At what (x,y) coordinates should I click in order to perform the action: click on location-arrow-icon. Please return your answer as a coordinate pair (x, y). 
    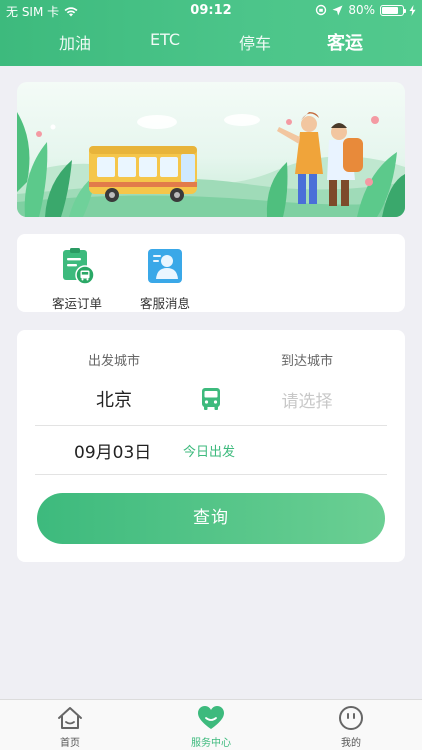
    Looking at the image, I should click on (337, 10).